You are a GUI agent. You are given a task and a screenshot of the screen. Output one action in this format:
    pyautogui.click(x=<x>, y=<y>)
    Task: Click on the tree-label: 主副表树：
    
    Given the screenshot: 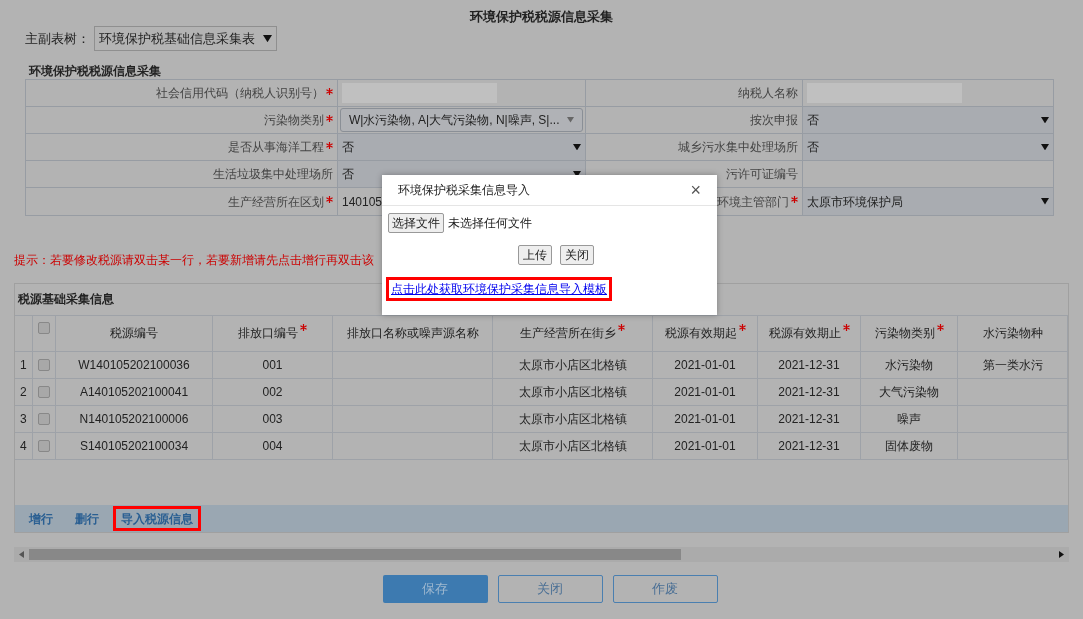 What is the action you would take?
    pyautogui.click(x=57, y=38)
    